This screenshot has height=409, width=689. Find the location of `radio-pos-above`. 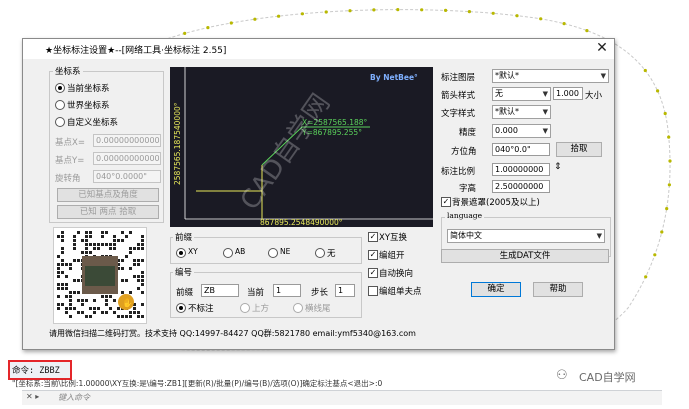

radio-pos-above is located at coordinates (245, 308).